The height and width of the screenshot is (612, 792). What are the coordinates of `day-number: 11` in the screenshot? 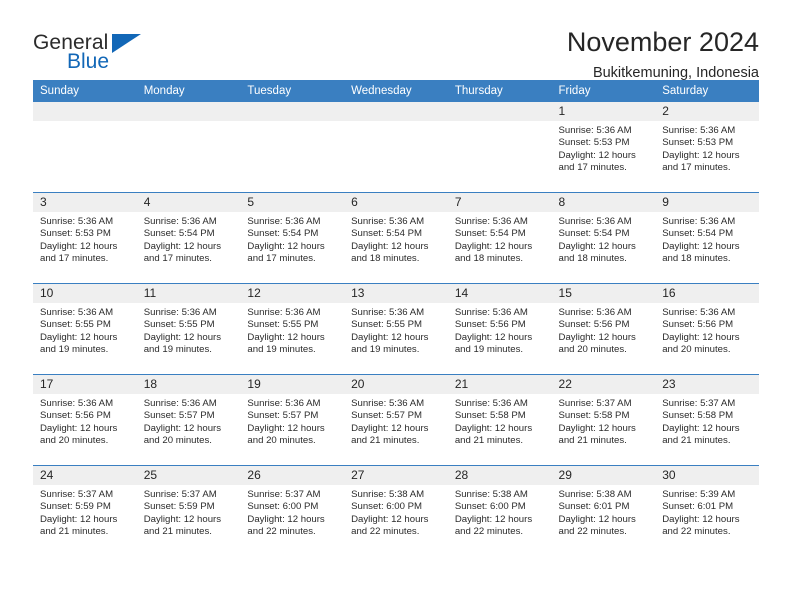 It's located at (188, 293).